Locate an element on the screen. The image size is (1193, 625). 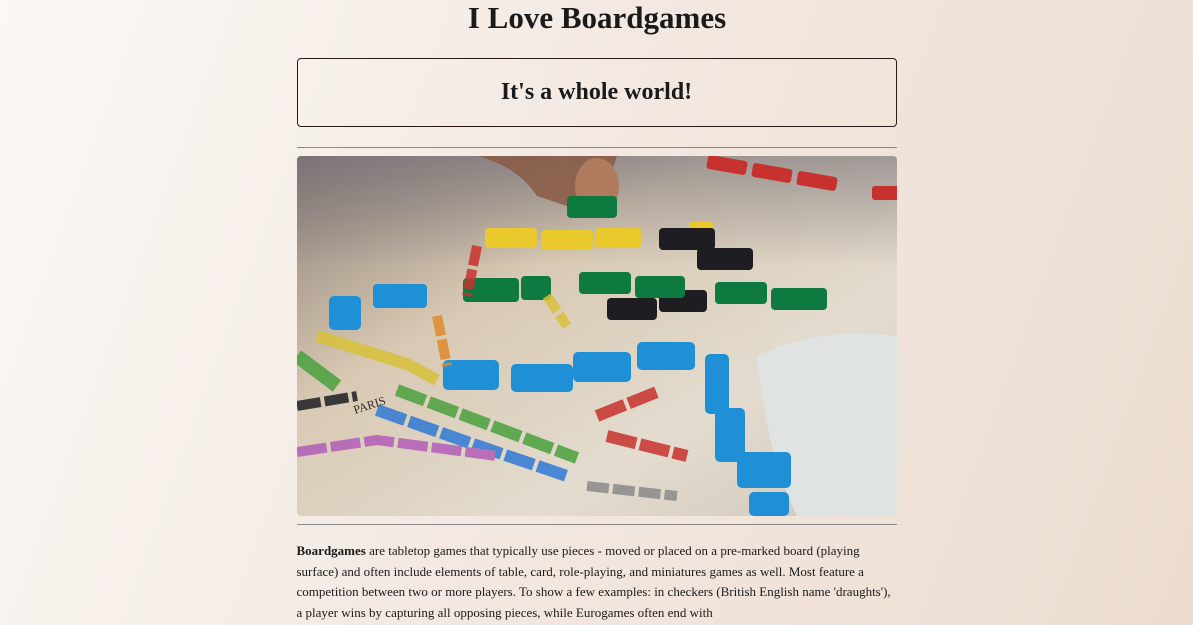
hero-box: It's a whole world! is located at coordinates (596, 92).